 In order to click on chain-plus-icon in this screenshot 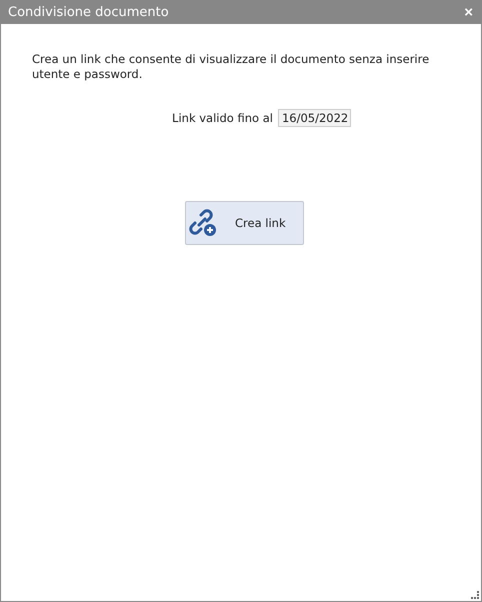, I will do `click(203, 223)`.